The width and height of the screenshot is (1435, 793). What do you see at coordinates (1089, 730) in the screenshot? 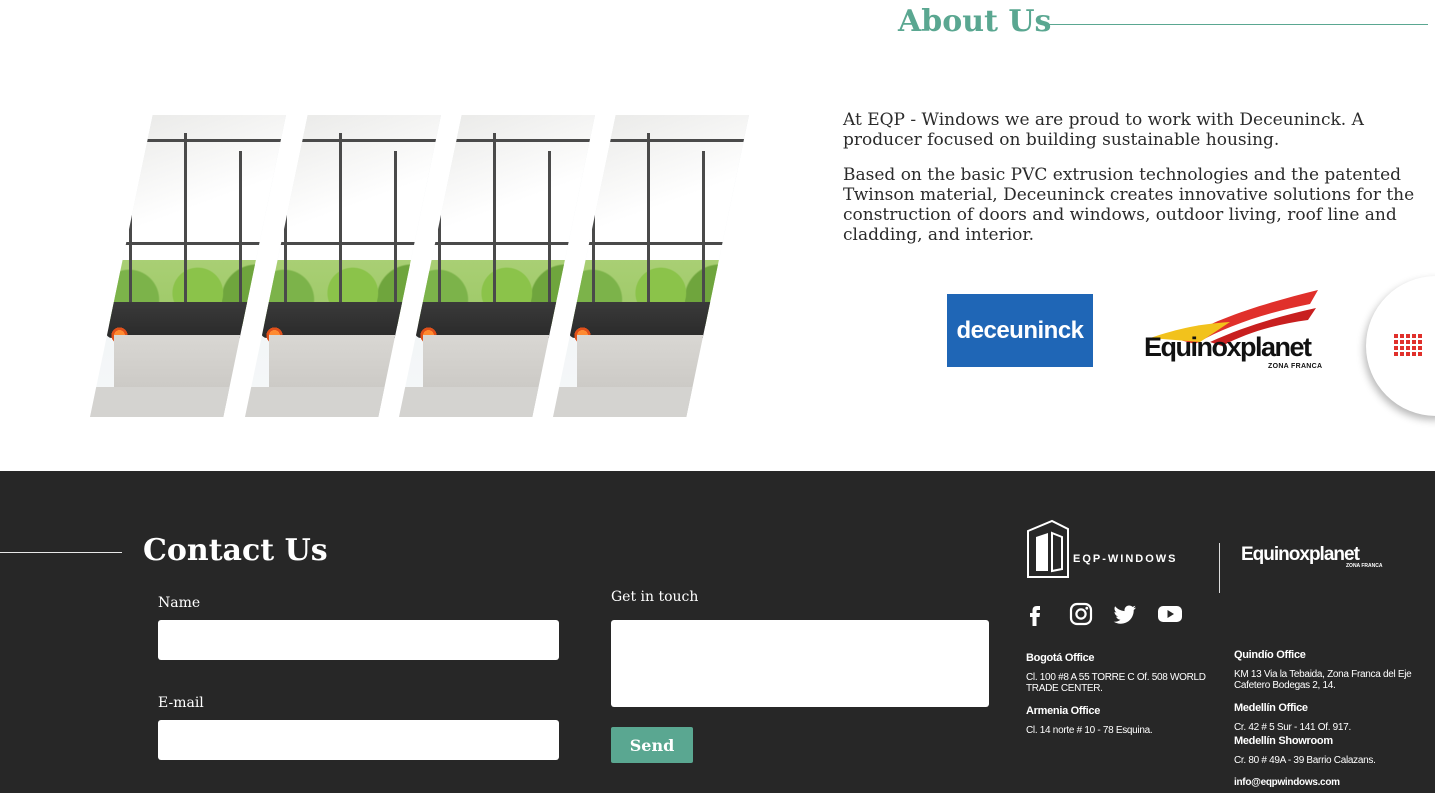
I see `office-address: Cl. 14 norte # 10 - 78 Esquina.` at bounding box center [1089, 730].